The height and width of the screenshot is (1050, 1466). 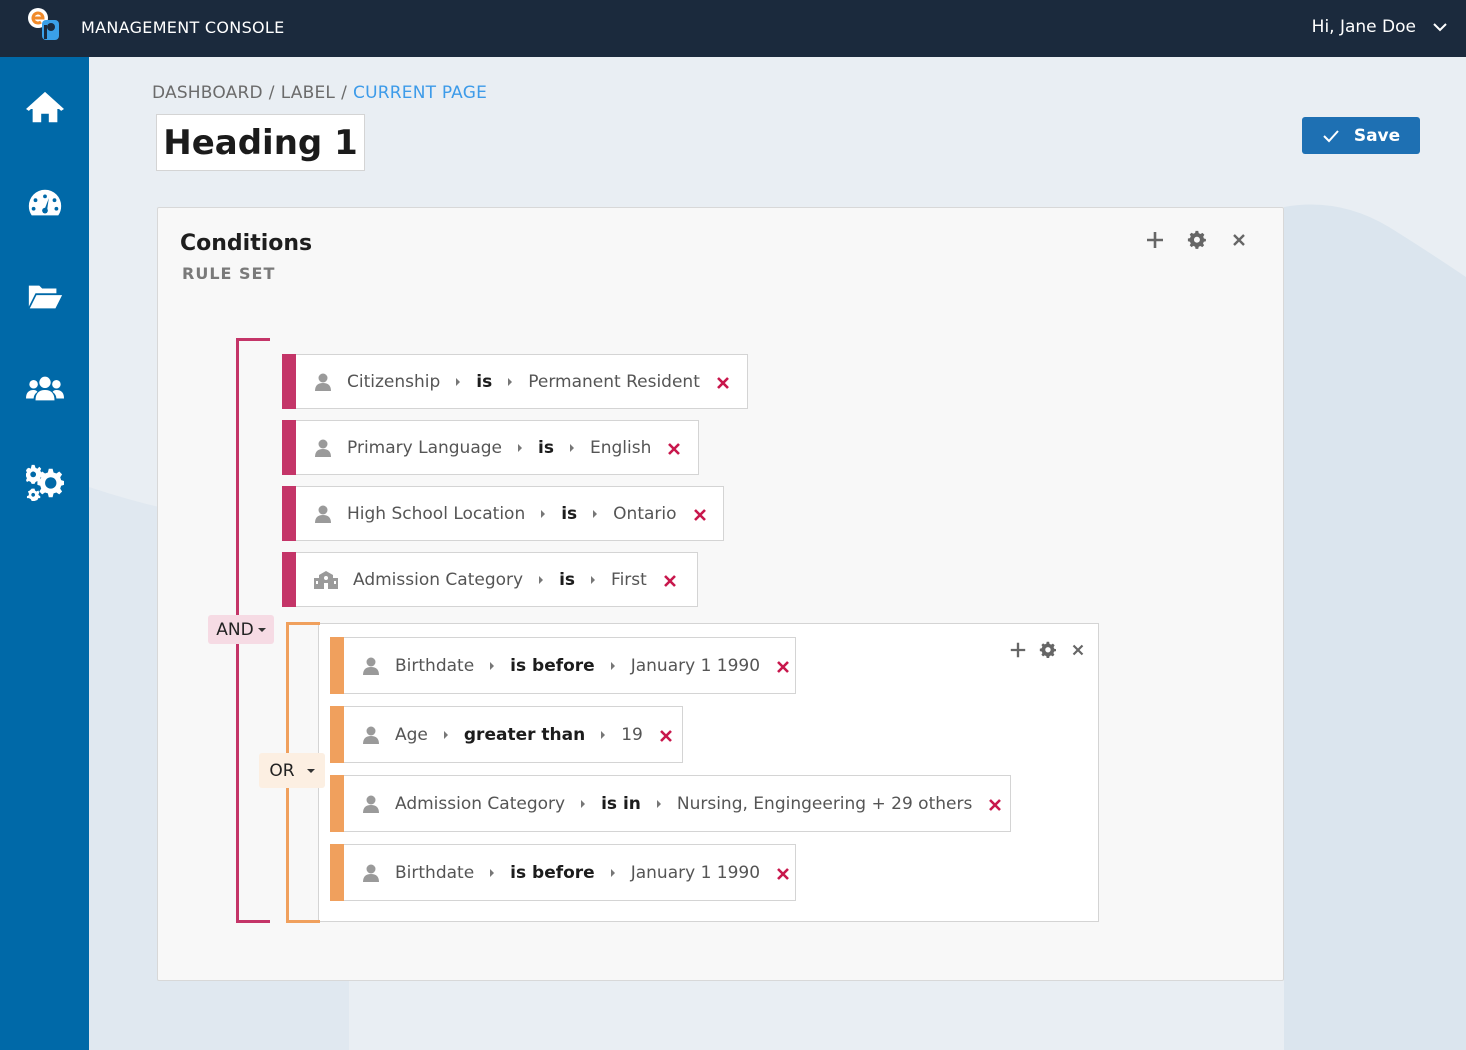 I want to click on save-button: Save, so click(x=1361, y=135).